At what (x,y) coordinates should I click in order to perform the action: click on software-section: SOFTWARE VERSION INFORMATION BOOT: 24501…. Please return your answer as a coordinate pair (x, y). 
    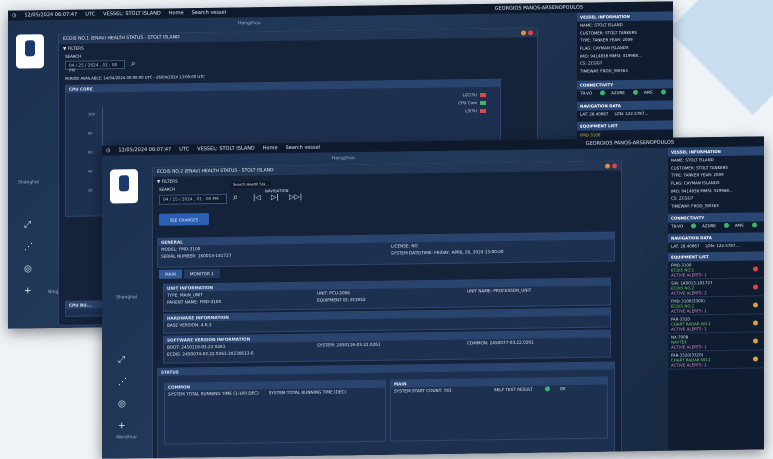
    Looking at the image, I should click on (387, 346).